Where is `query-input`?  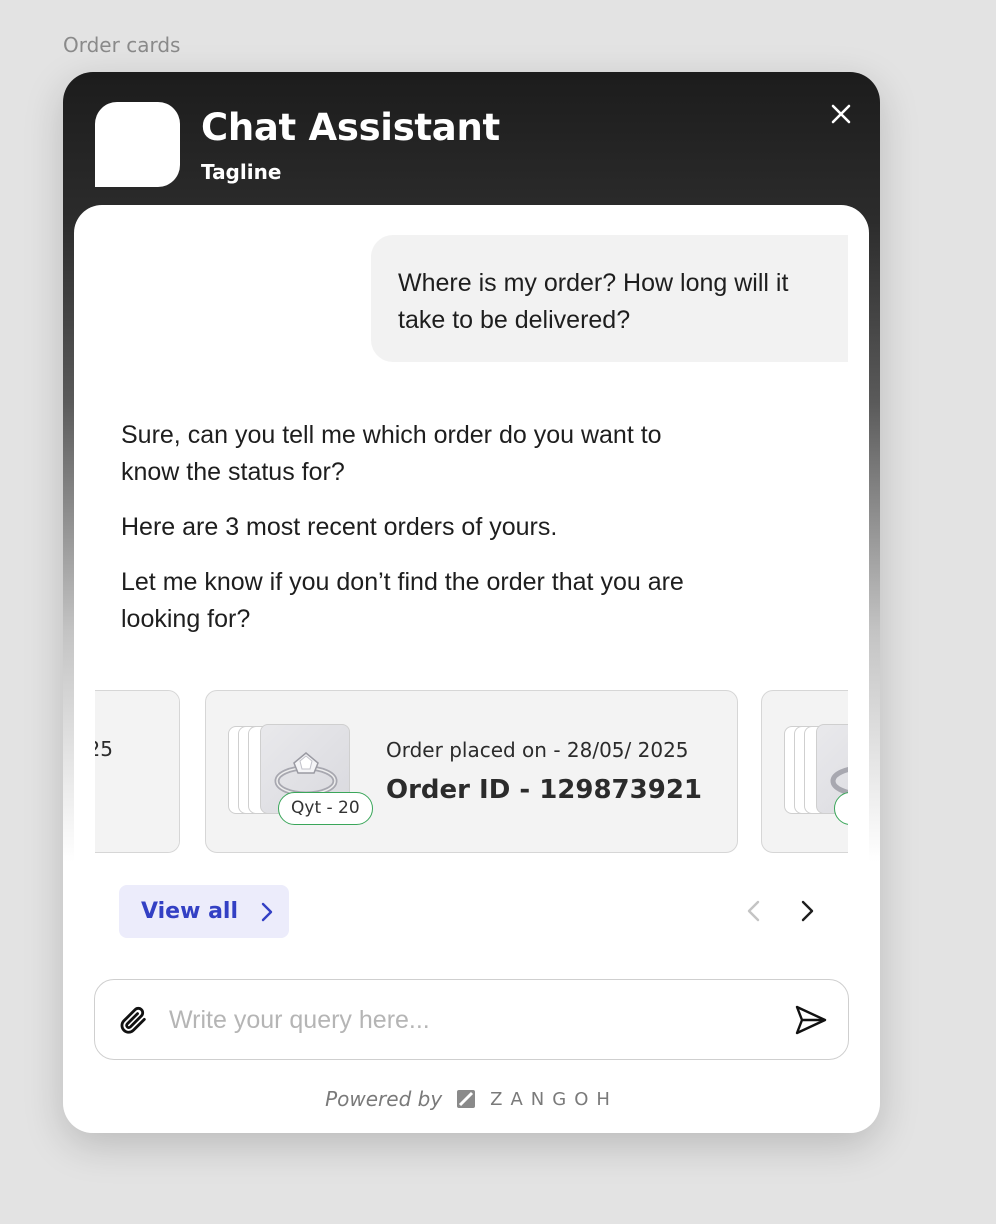 query-input is located at coordinates (469, 1020).